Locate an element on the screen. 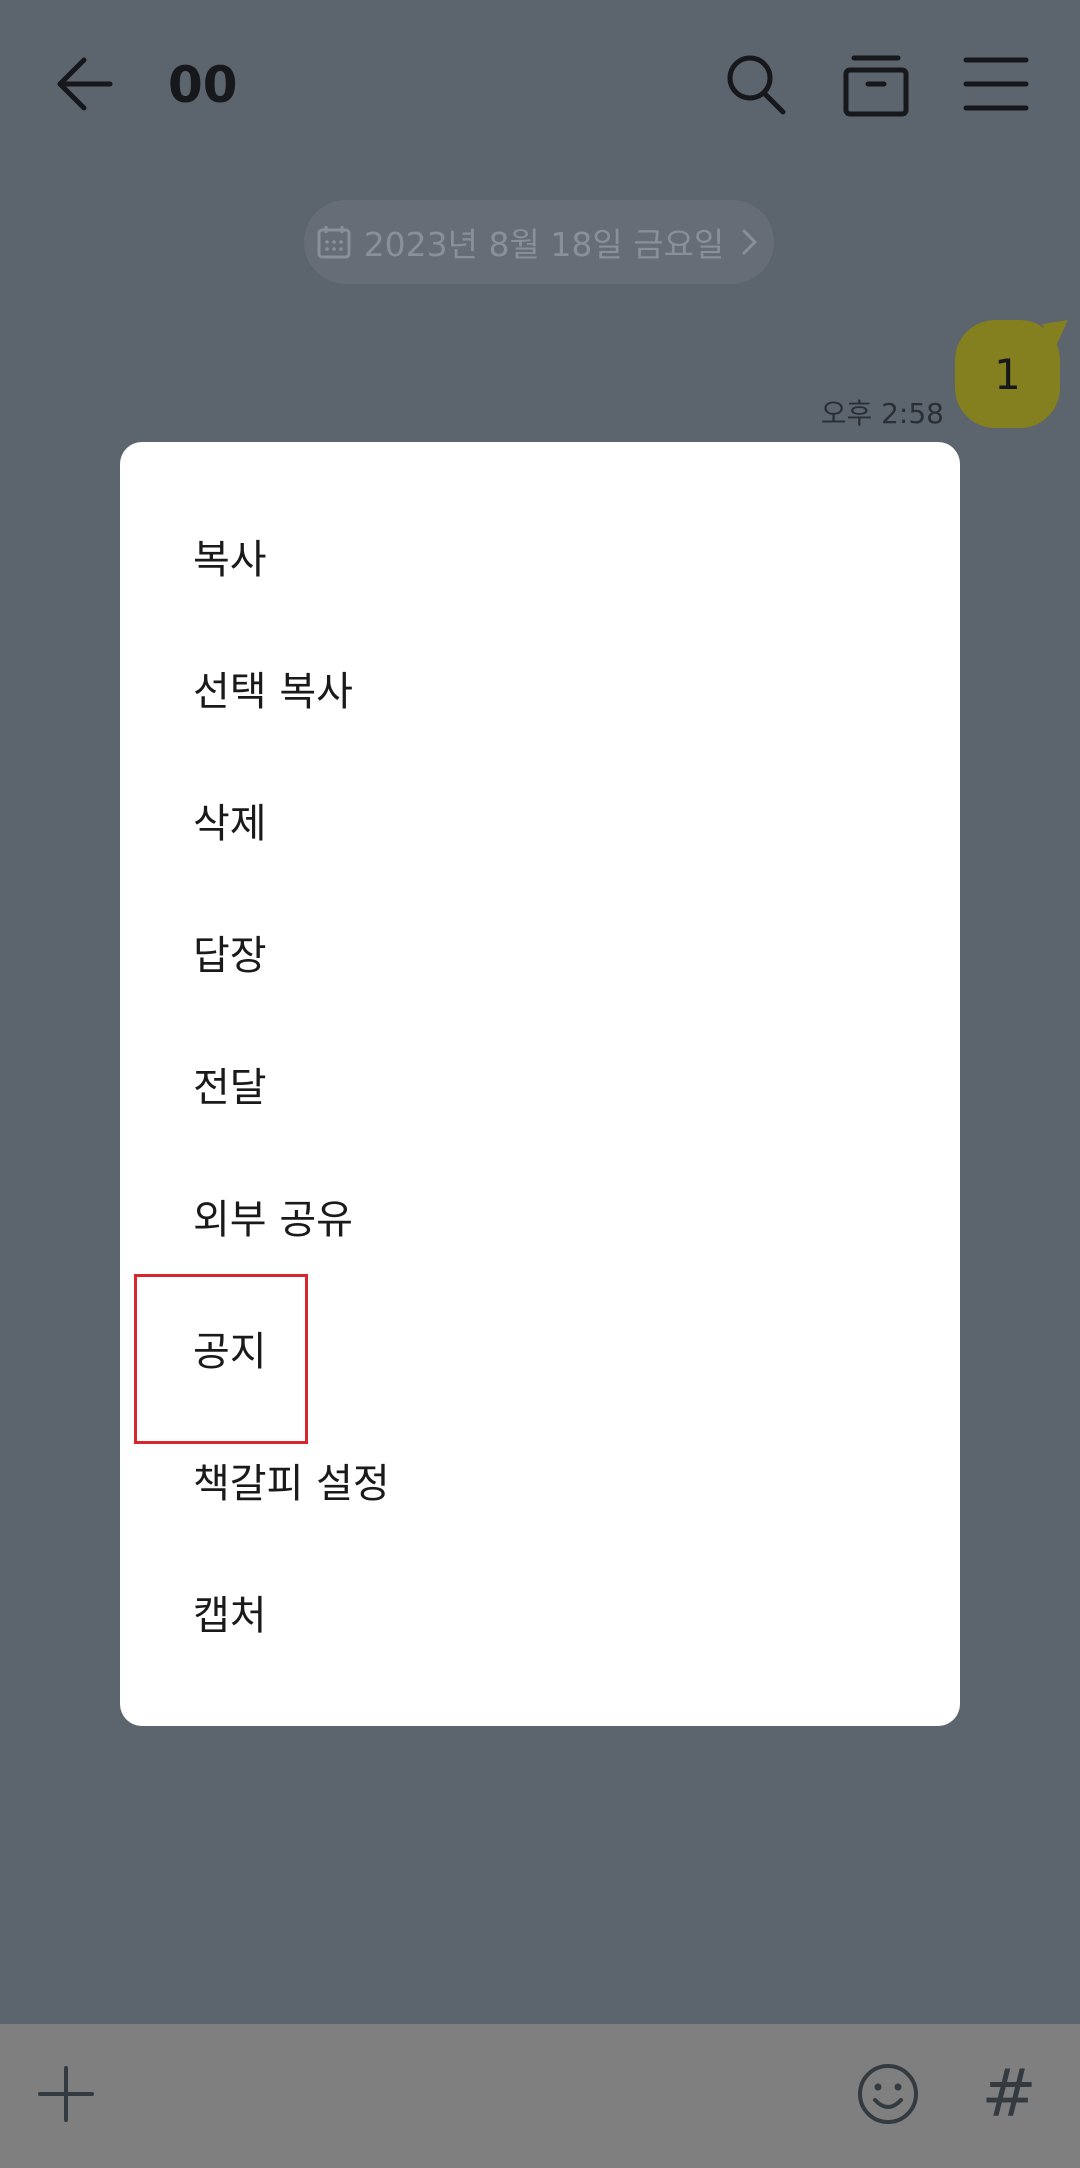  chat-header: 00 is located at coordinates (540, 85).